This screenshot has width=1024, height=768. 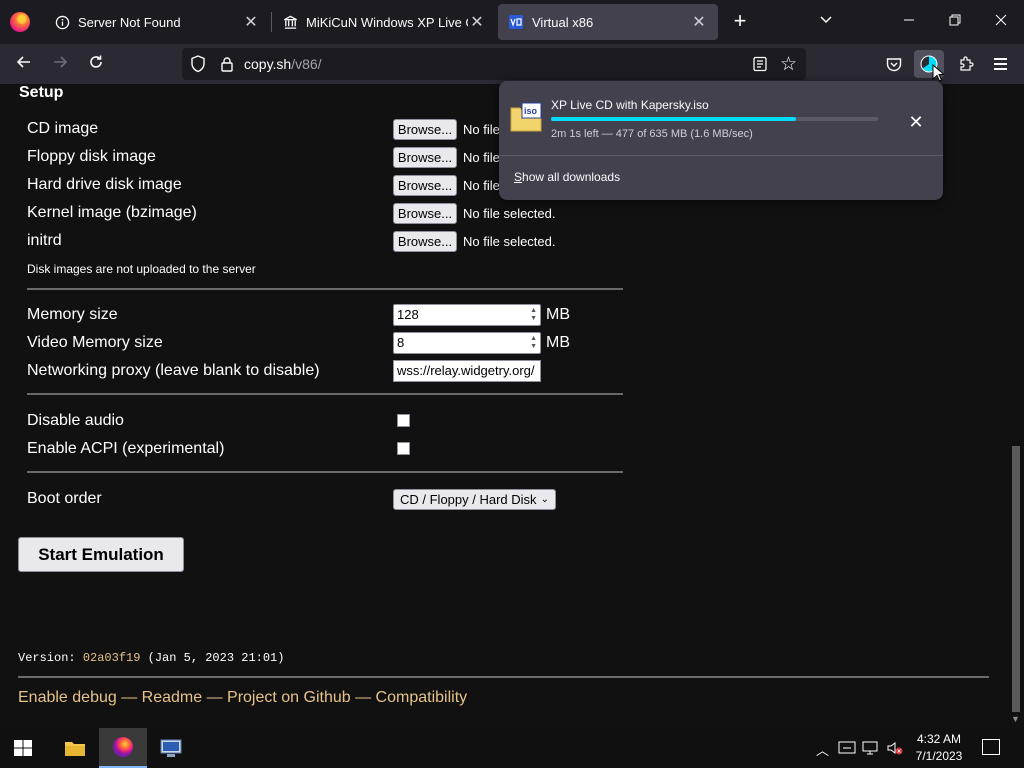 What do you see at coordinates (129, 22) in the screenshot?
I see `tab-title: Server Not Found` at bounding box center [129, 22].